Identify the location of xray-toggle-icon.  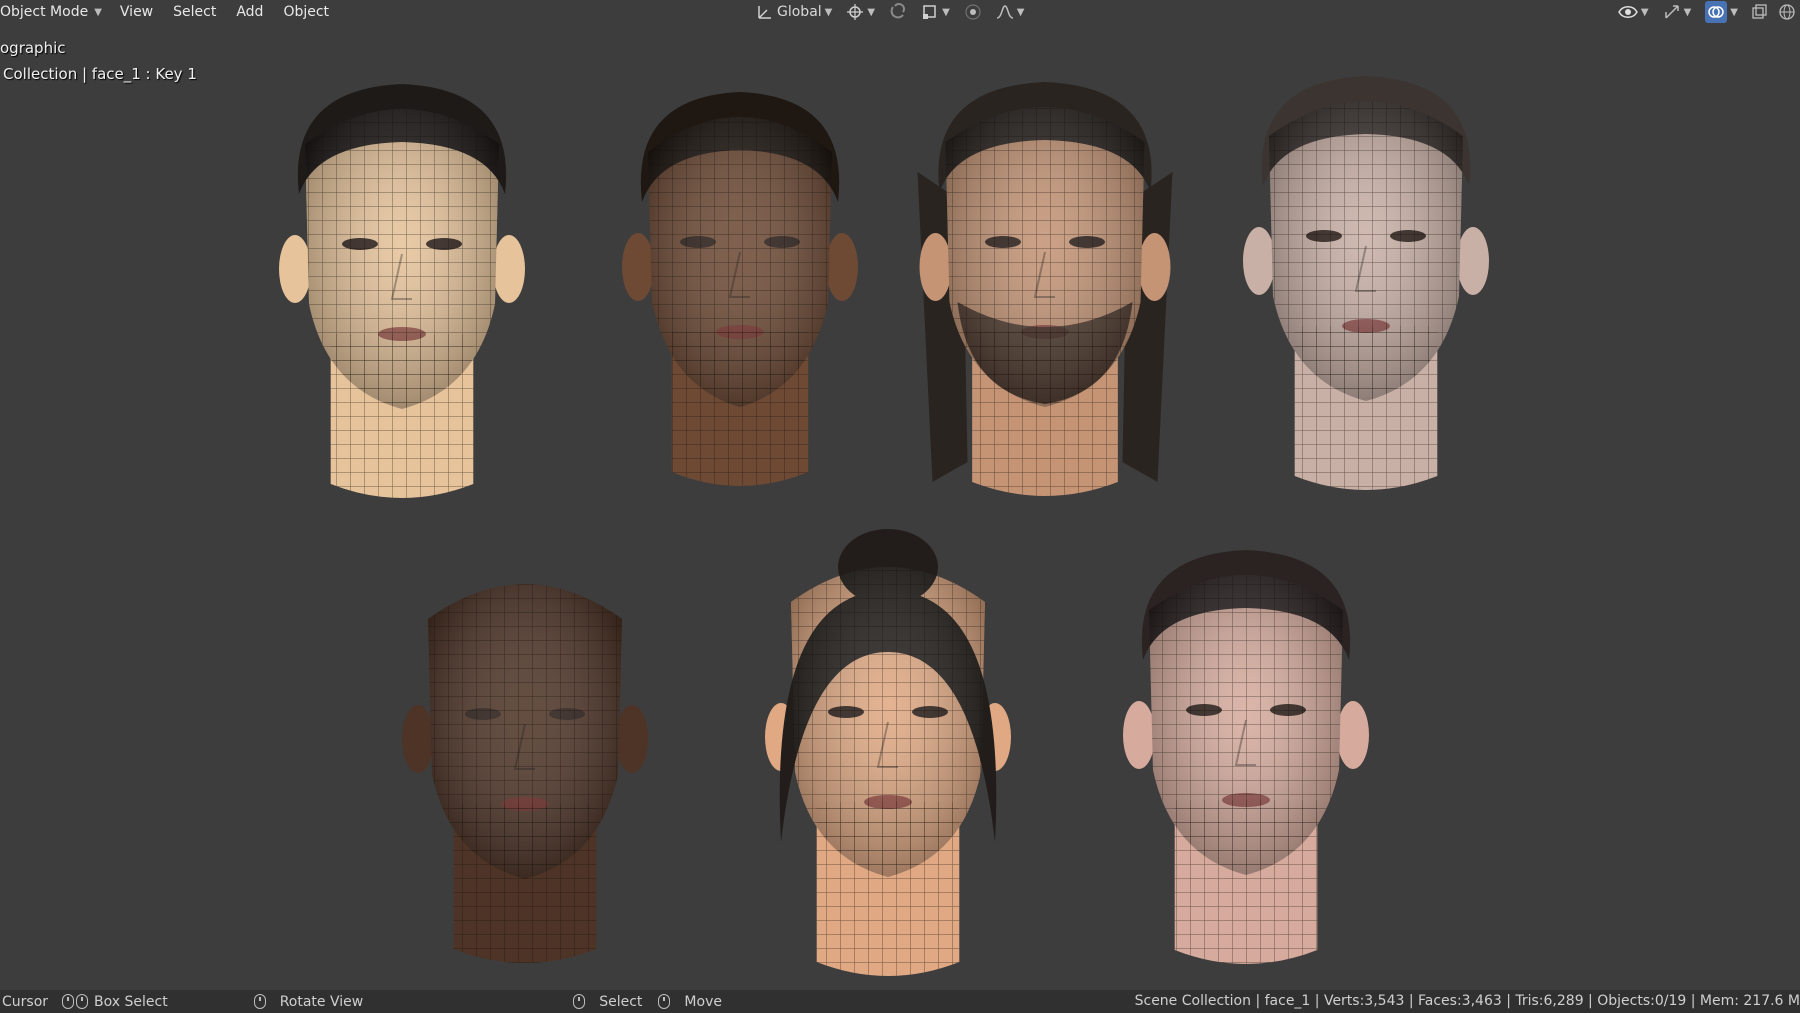
(1759, 12).